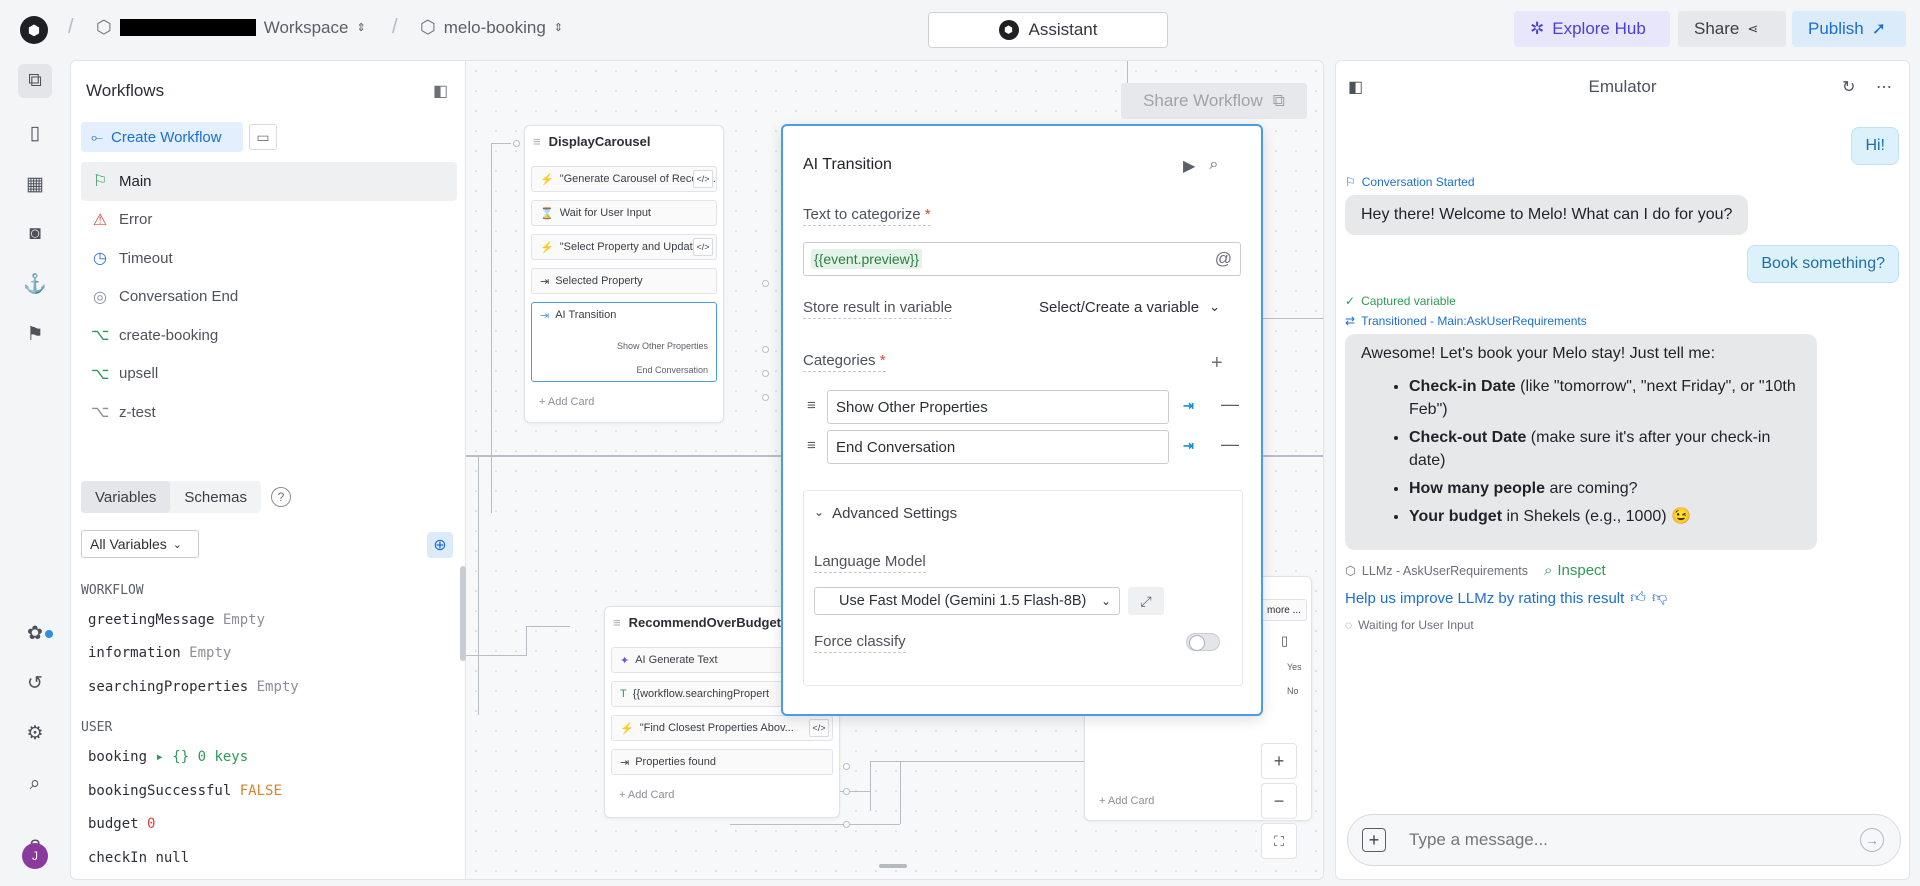 The height and width of the screenshot is (886, 1920). Describe the element at coordinates (1592, 29) in the screenshot. I see `explore-hub-button: ✲ Explore Hub` at that location.